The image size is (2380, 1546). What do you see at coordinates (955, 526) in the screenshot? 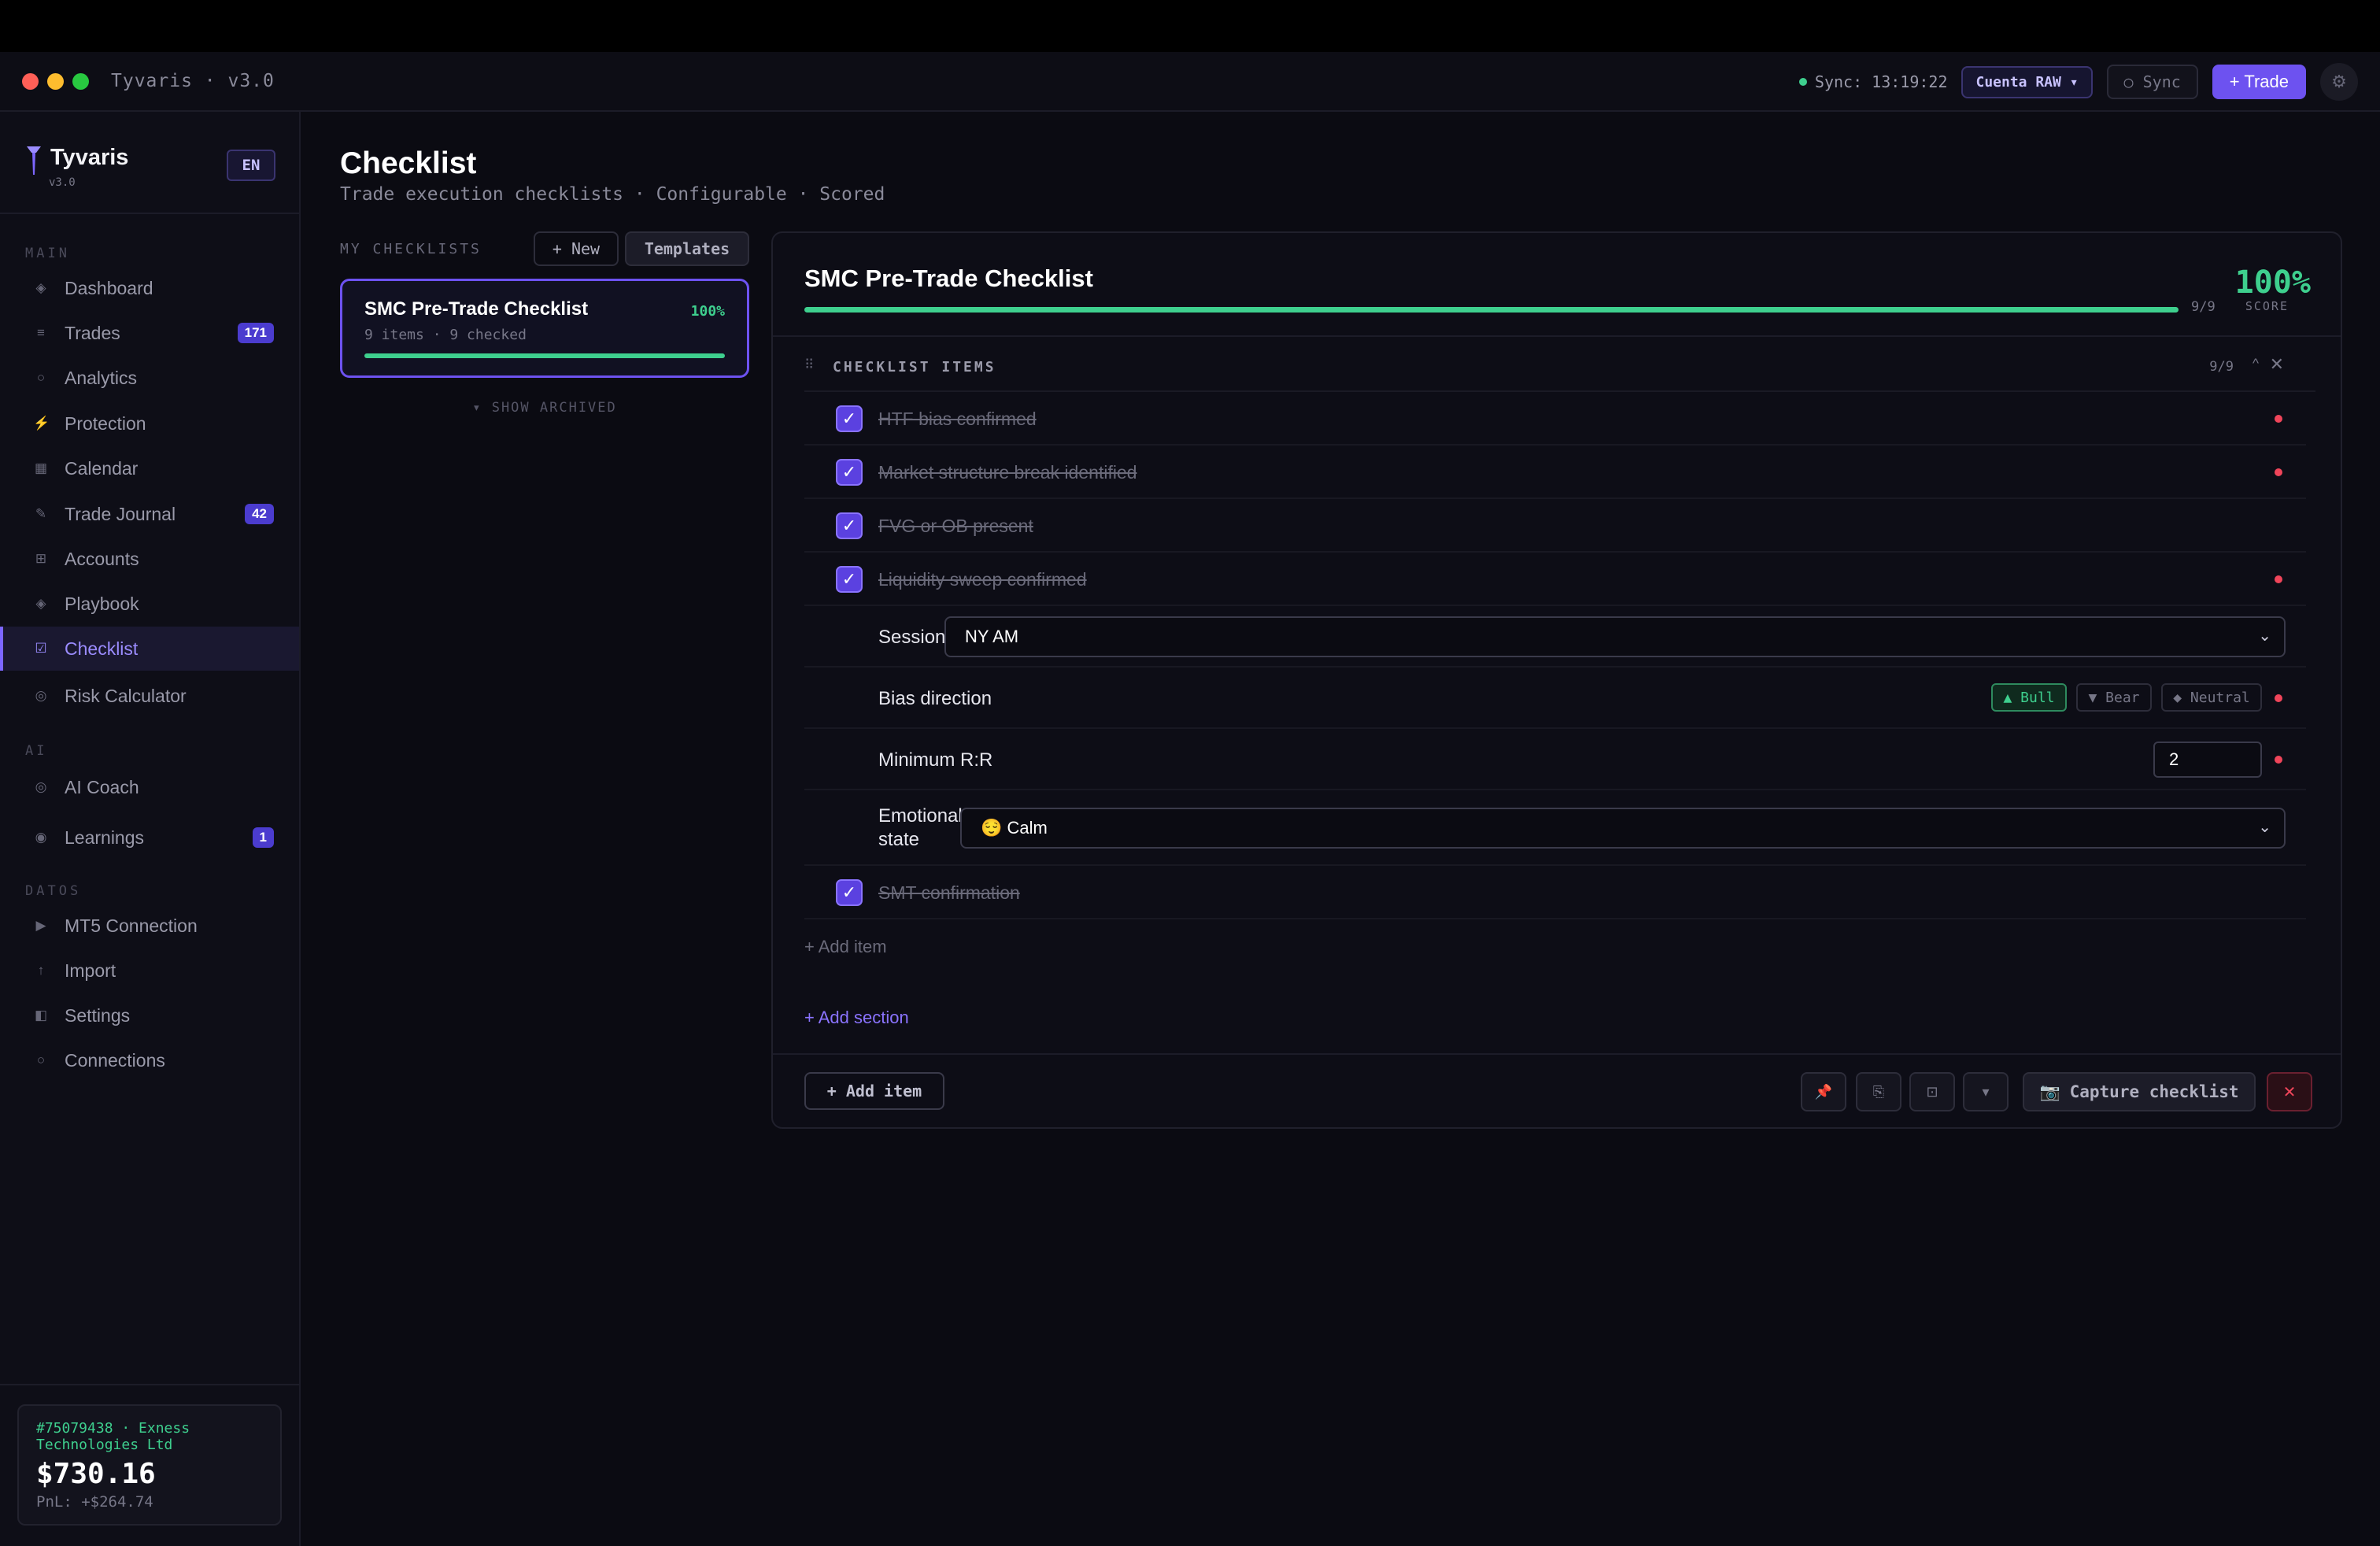
I see `item-label: FVG or OB present` at bounding box center [955, 526].